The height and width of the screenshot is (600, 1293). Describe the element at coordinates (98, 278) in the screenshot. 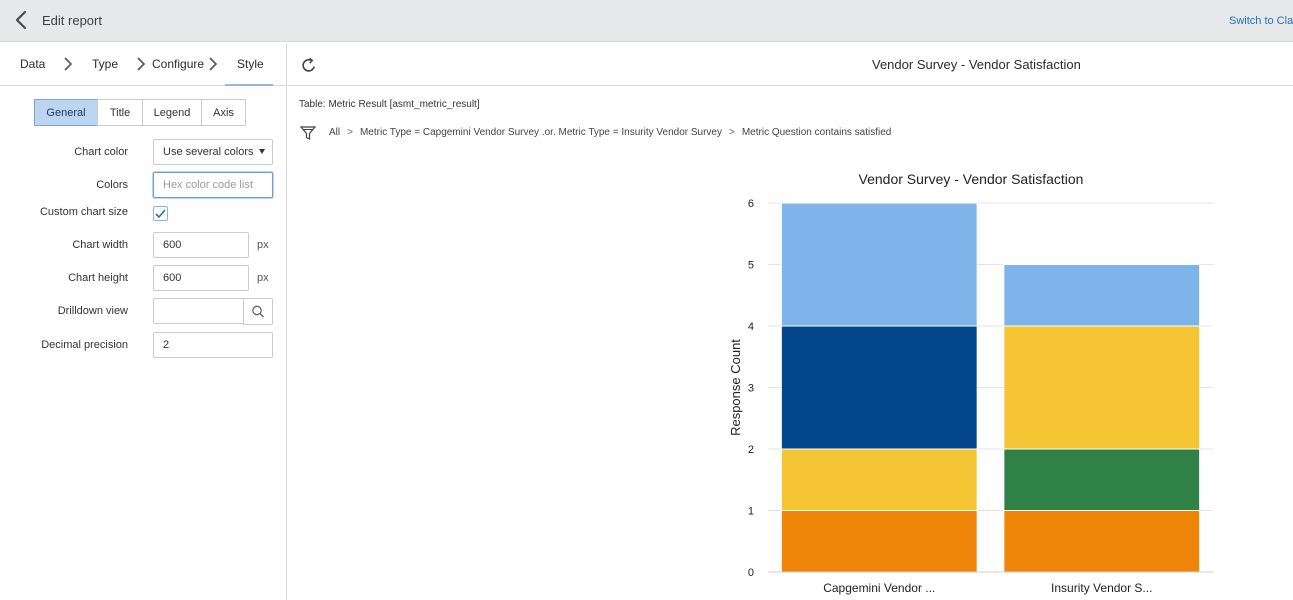

I see `chart-height-label: Chart height` at that location.